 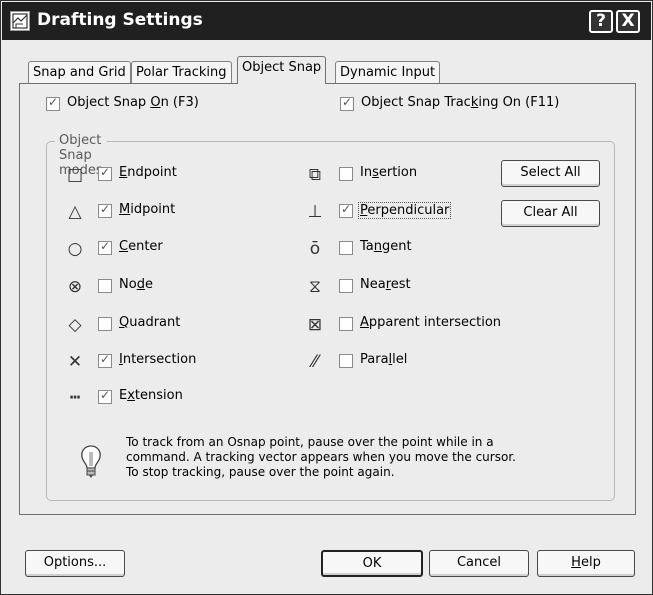 What do you see at coordinates (550, 213) in the screenshot?
I see `clear-all-button: Clear All` at bounding box center [550, 213].